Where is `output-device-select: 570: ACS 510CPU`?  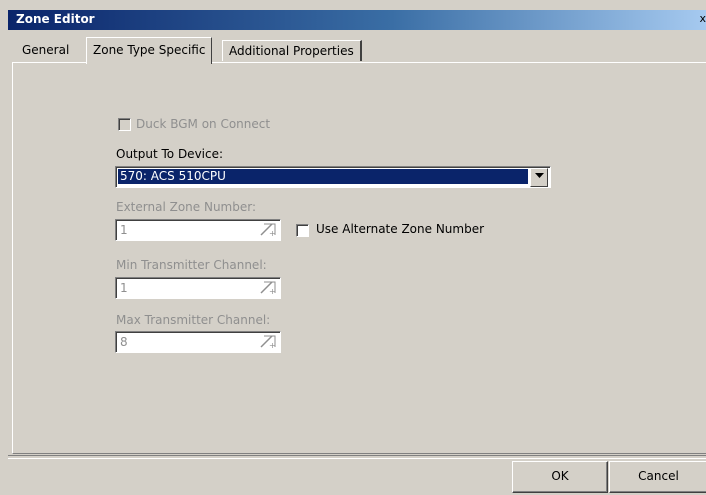
output-device-select: 570: ACS 510CPU is located at coordinates (333, 177).